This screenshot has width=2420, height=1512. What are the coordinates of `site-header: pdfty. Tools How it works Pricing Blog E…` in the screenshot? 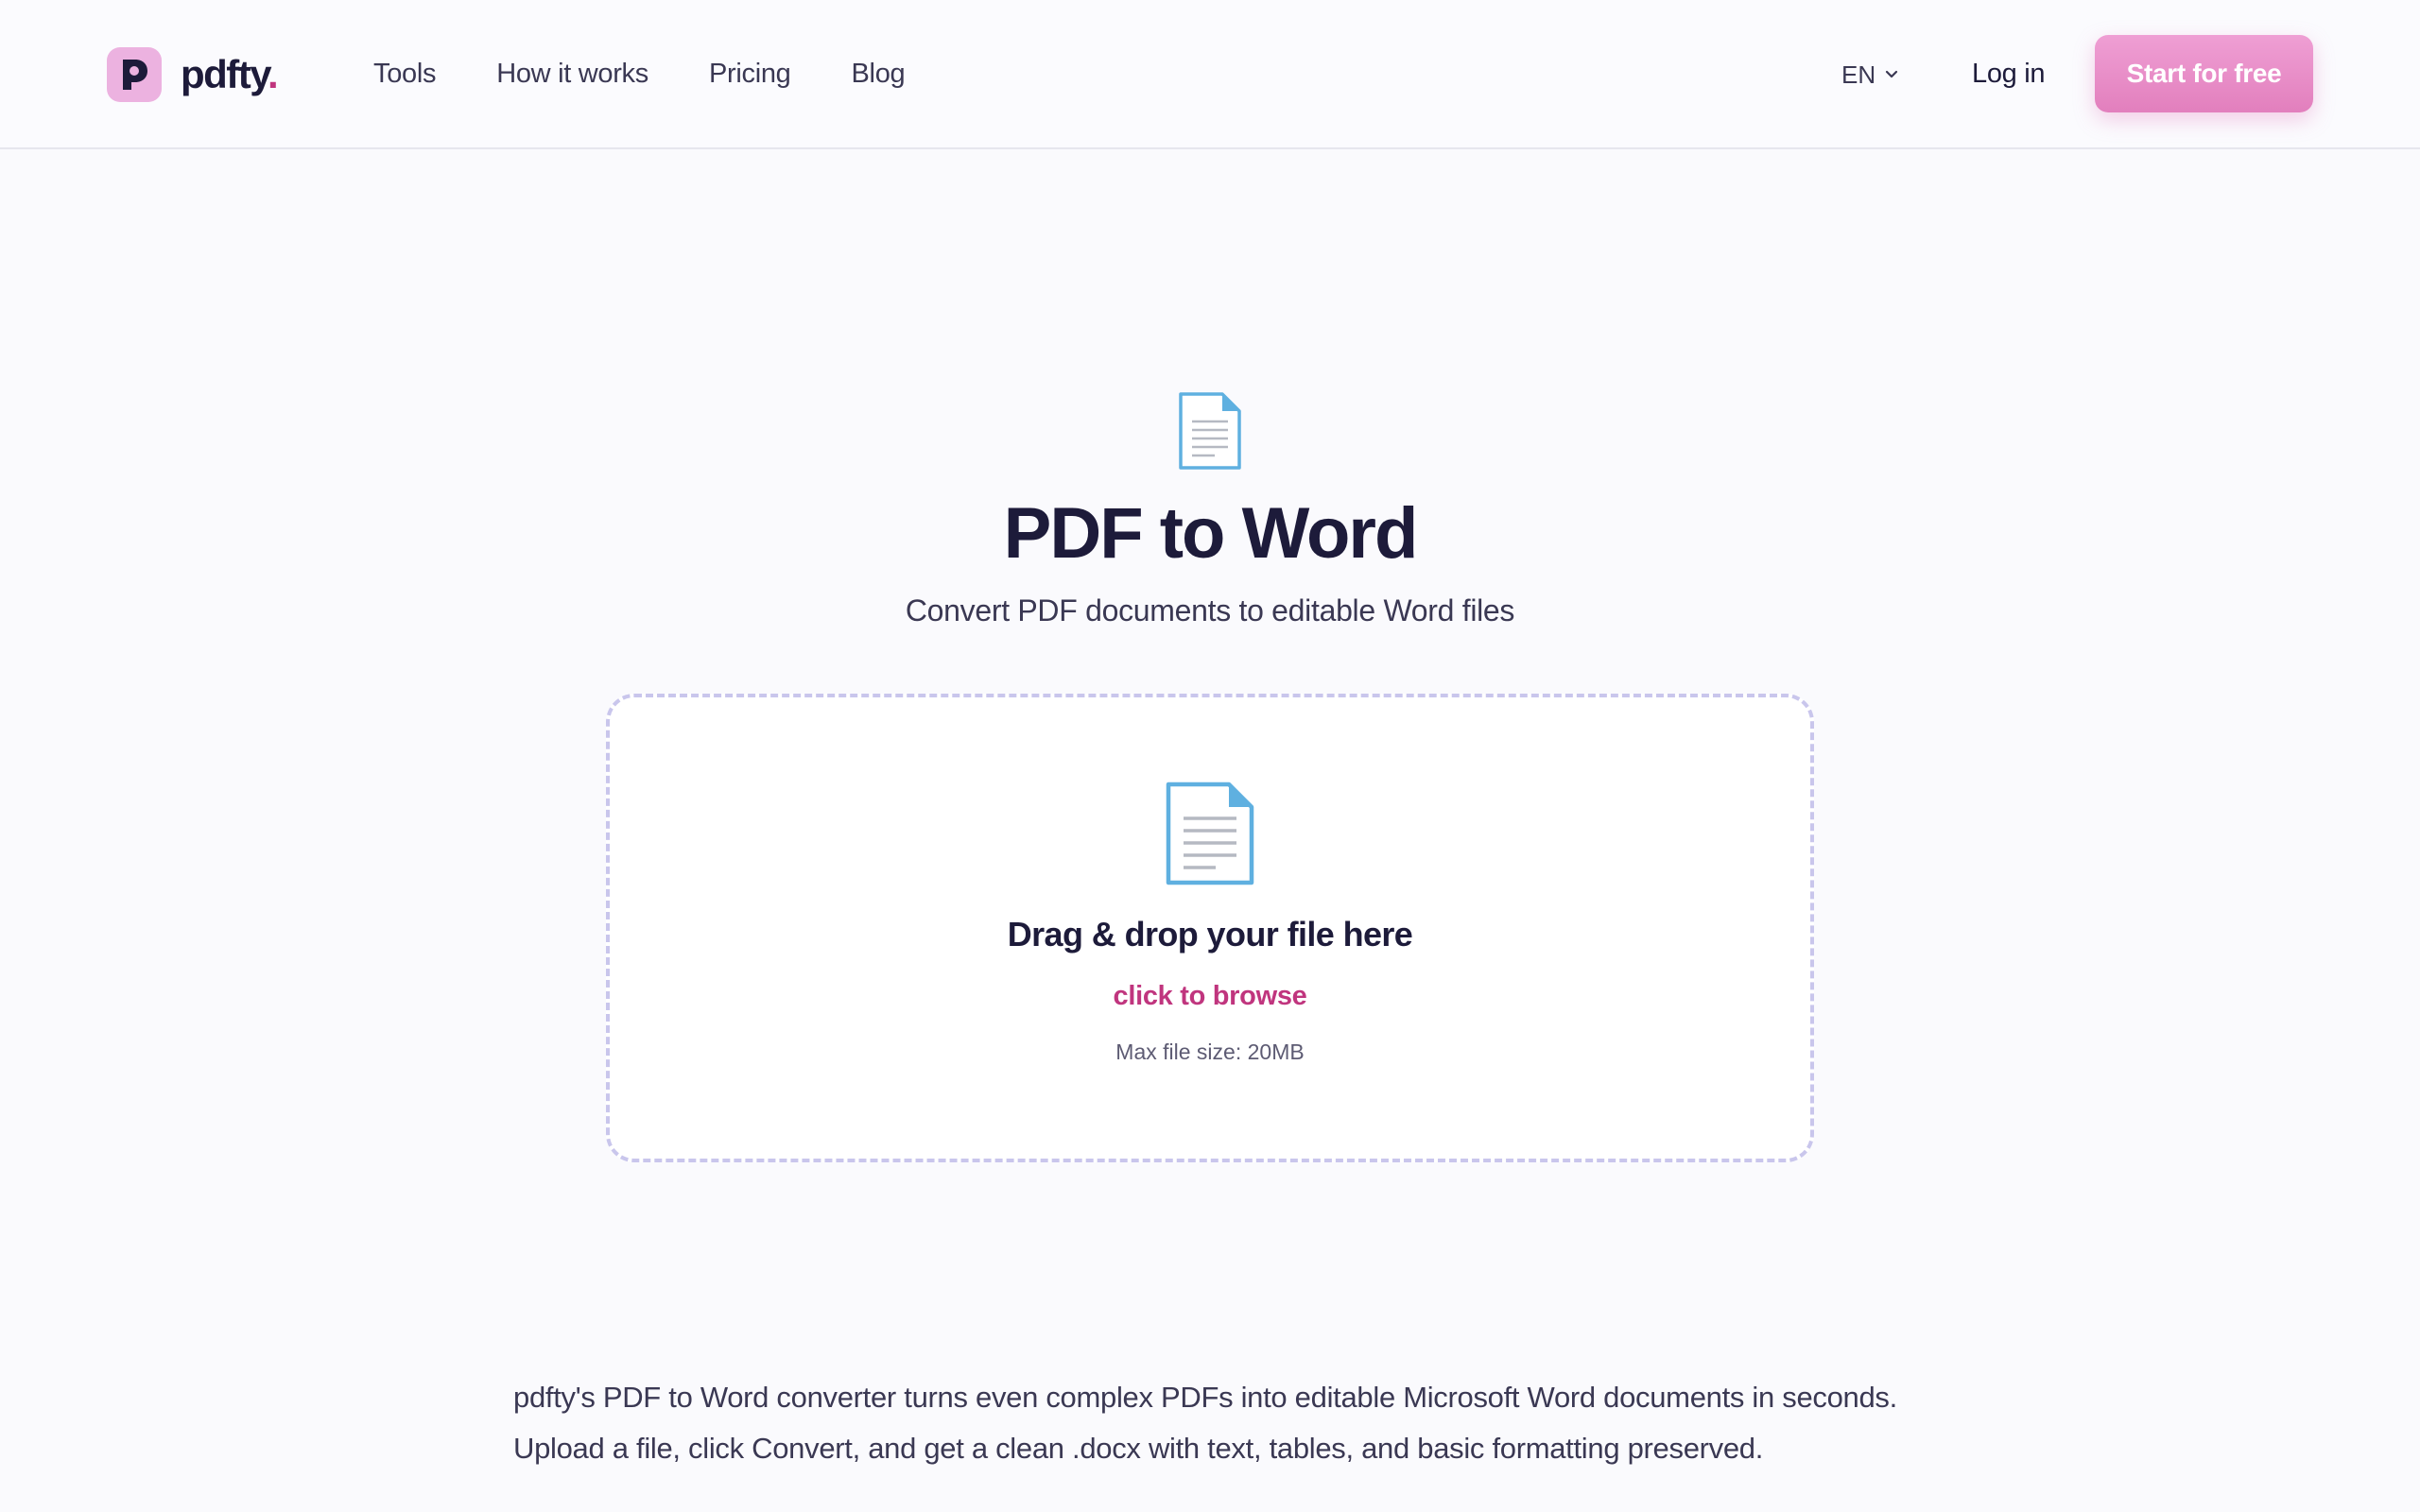 It's located at (1210, 74).